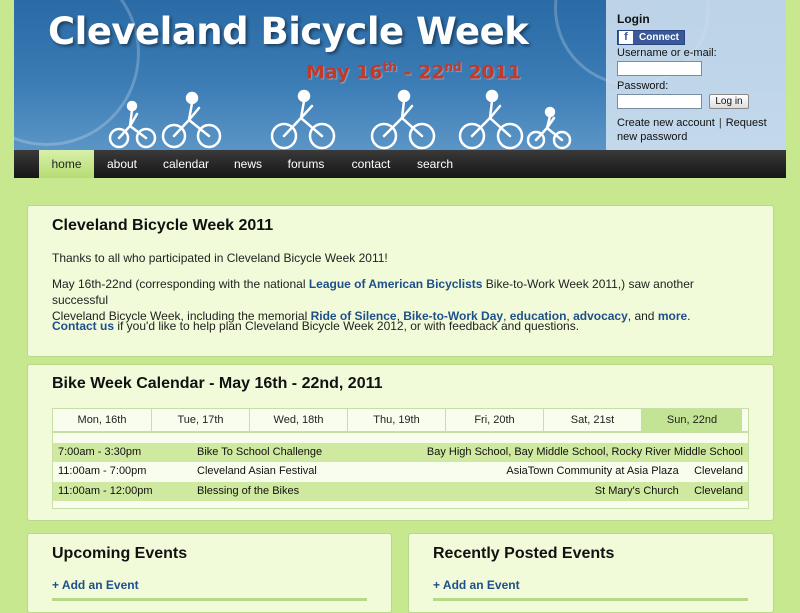  What do you see at coordinates (414, 72) in the screenshot?
I see `site-dates: May 16th - 22nd 2011` at bounding box center [414, 72].